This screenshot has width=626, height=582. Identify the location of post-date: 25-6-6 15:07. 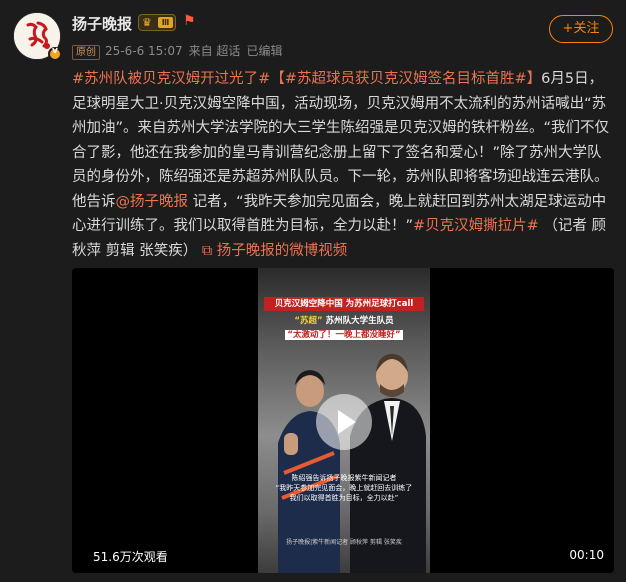
(144, 51).